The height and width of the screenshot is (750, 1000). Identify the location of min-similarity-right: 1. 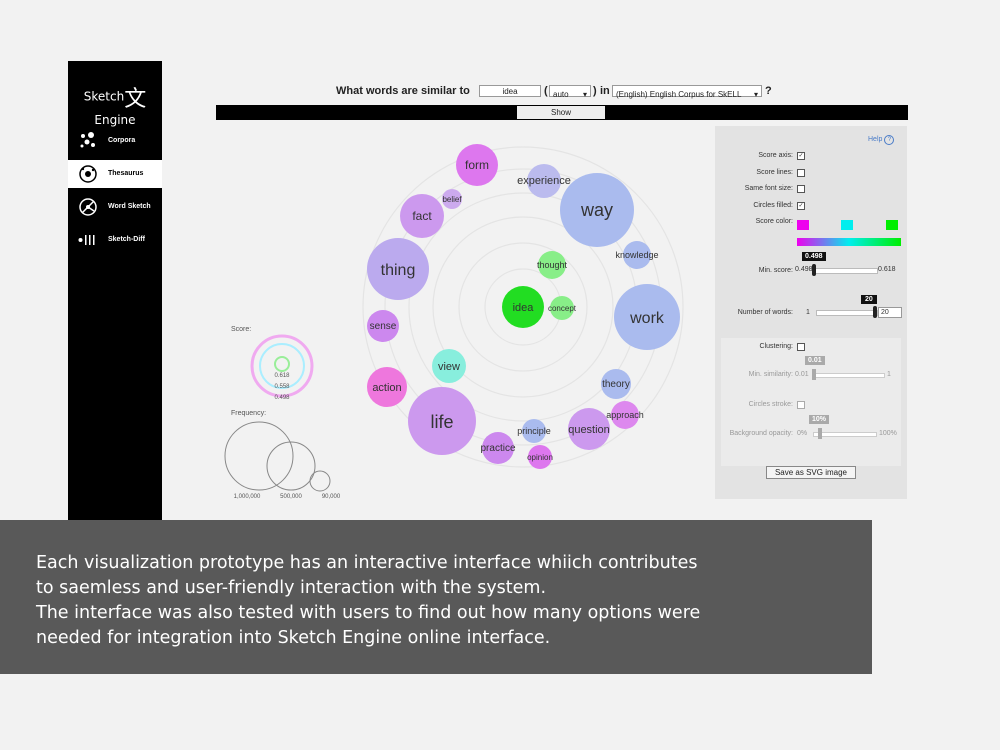
(889, 374).